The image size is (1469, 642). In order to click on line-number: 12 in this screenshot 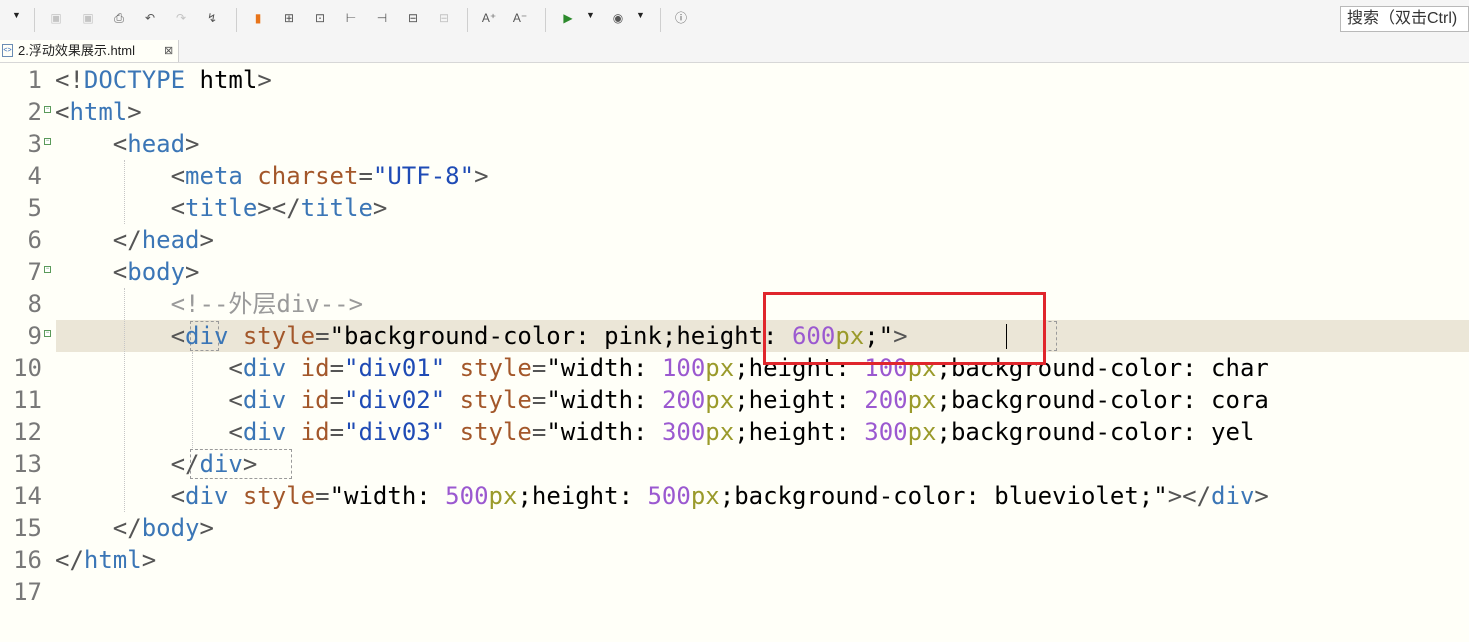, I will do `click(27, 432)`.